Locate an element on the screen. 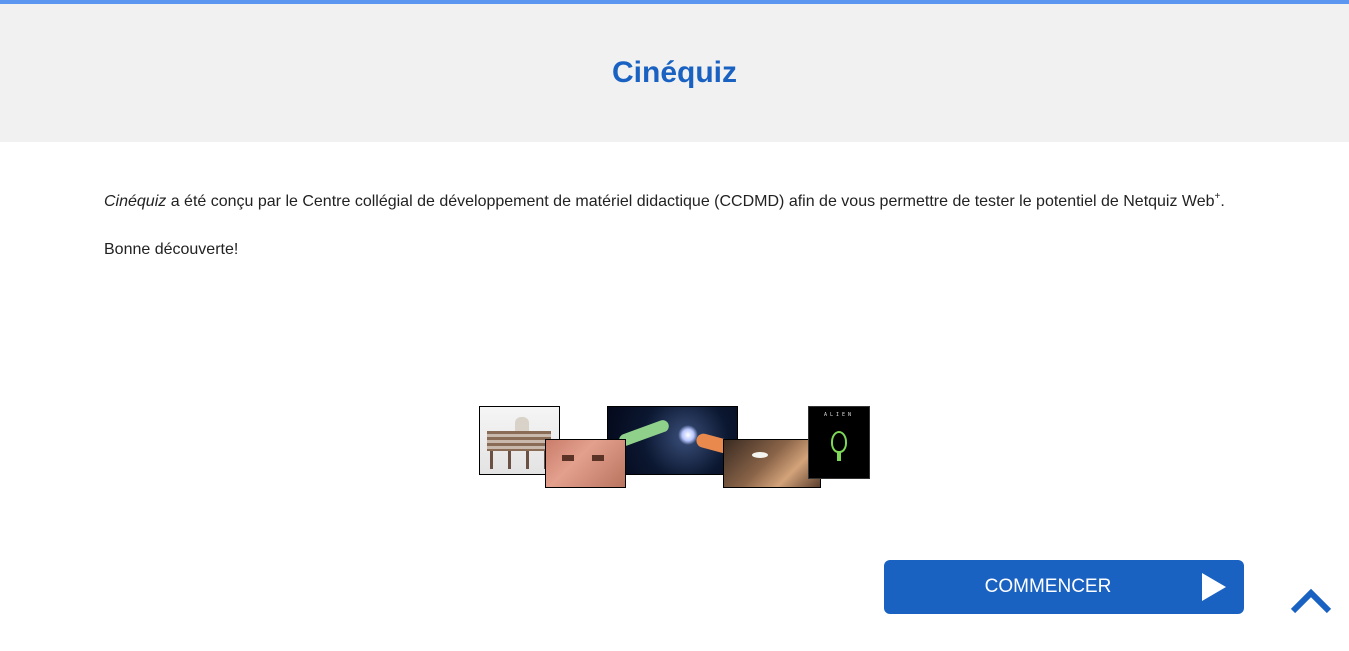 This screenshot has width=1349, height=651. play-icon is located at coordinates (1214, 587).